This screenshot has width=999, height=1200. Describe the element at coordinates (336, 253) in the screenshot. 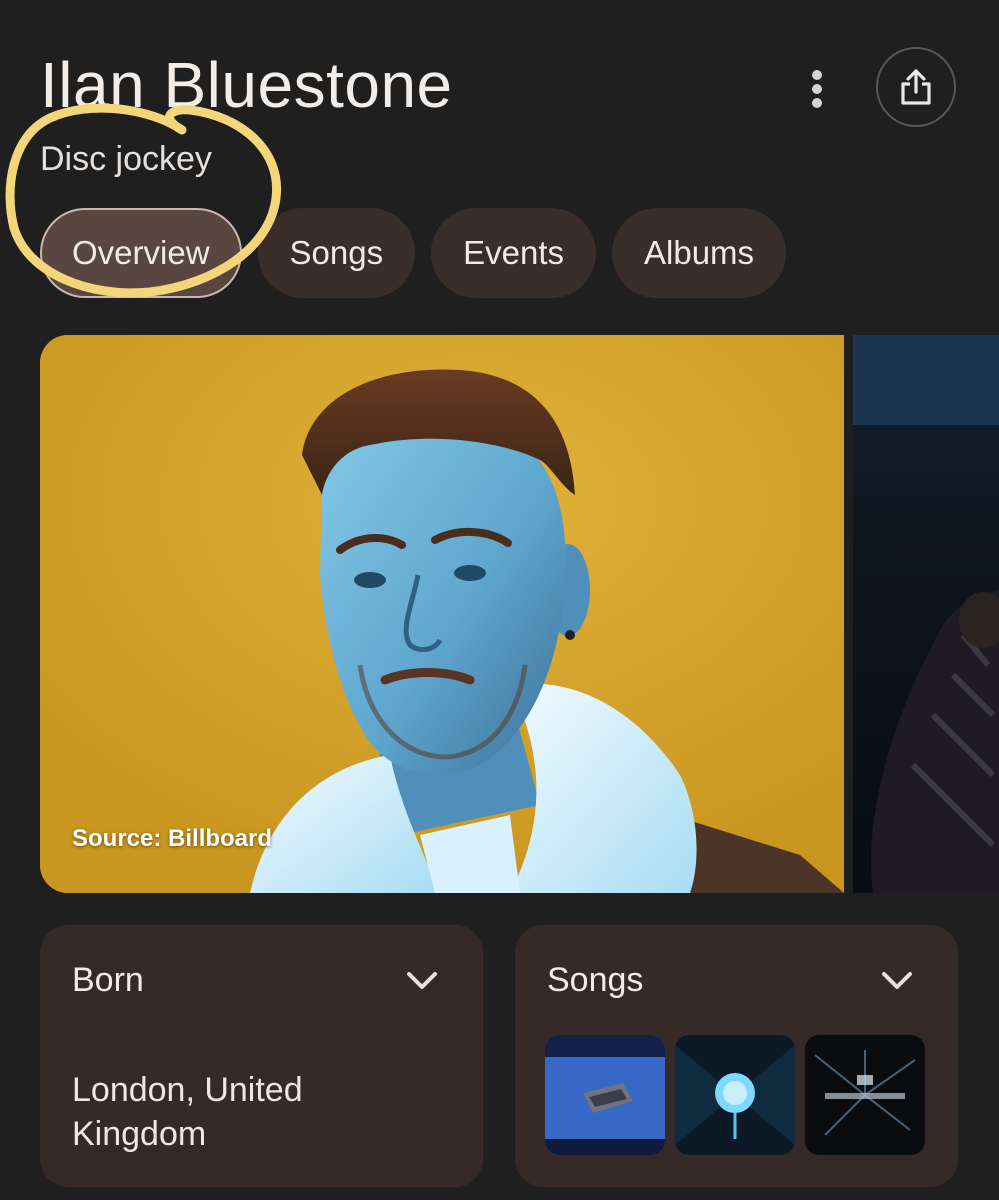

I see `tab-songs: Songs` at that location.